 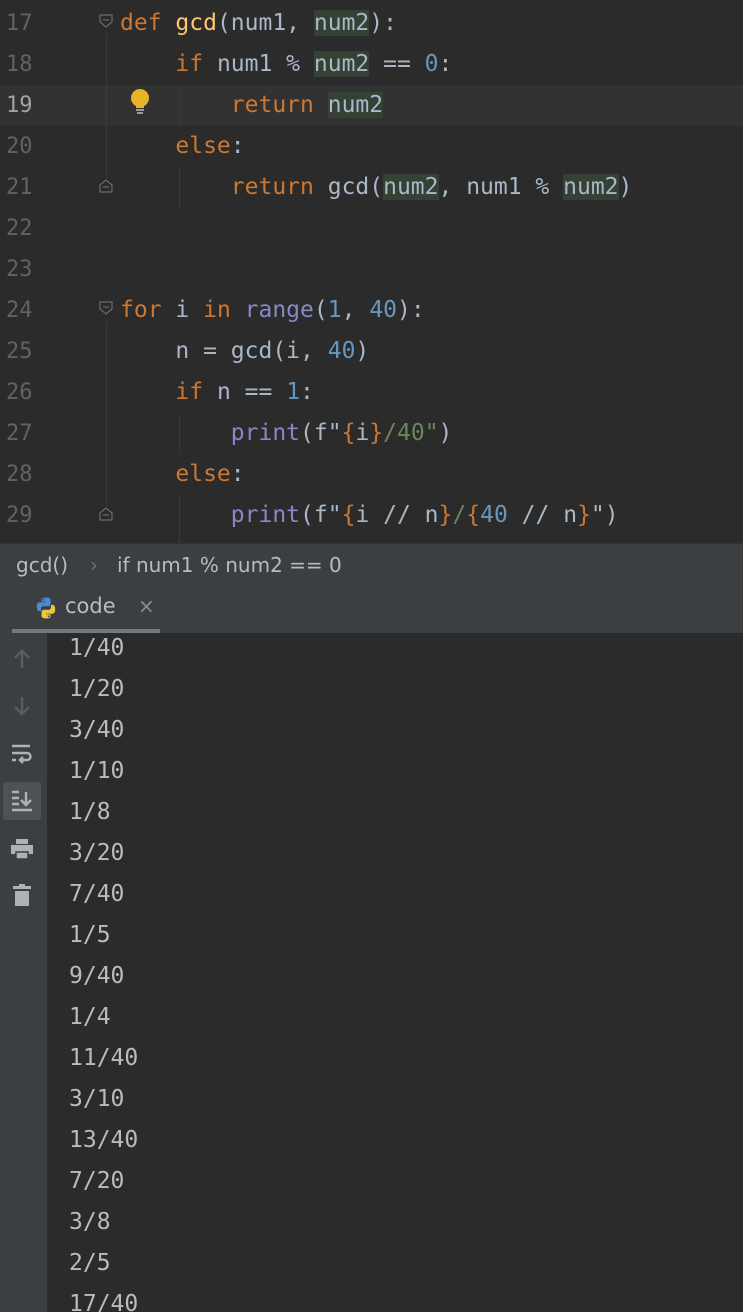 What do you see at coordinates (22, 801) in the screenshot?
I see `scroll-to-end-icon` at bounding box center [22, 801].